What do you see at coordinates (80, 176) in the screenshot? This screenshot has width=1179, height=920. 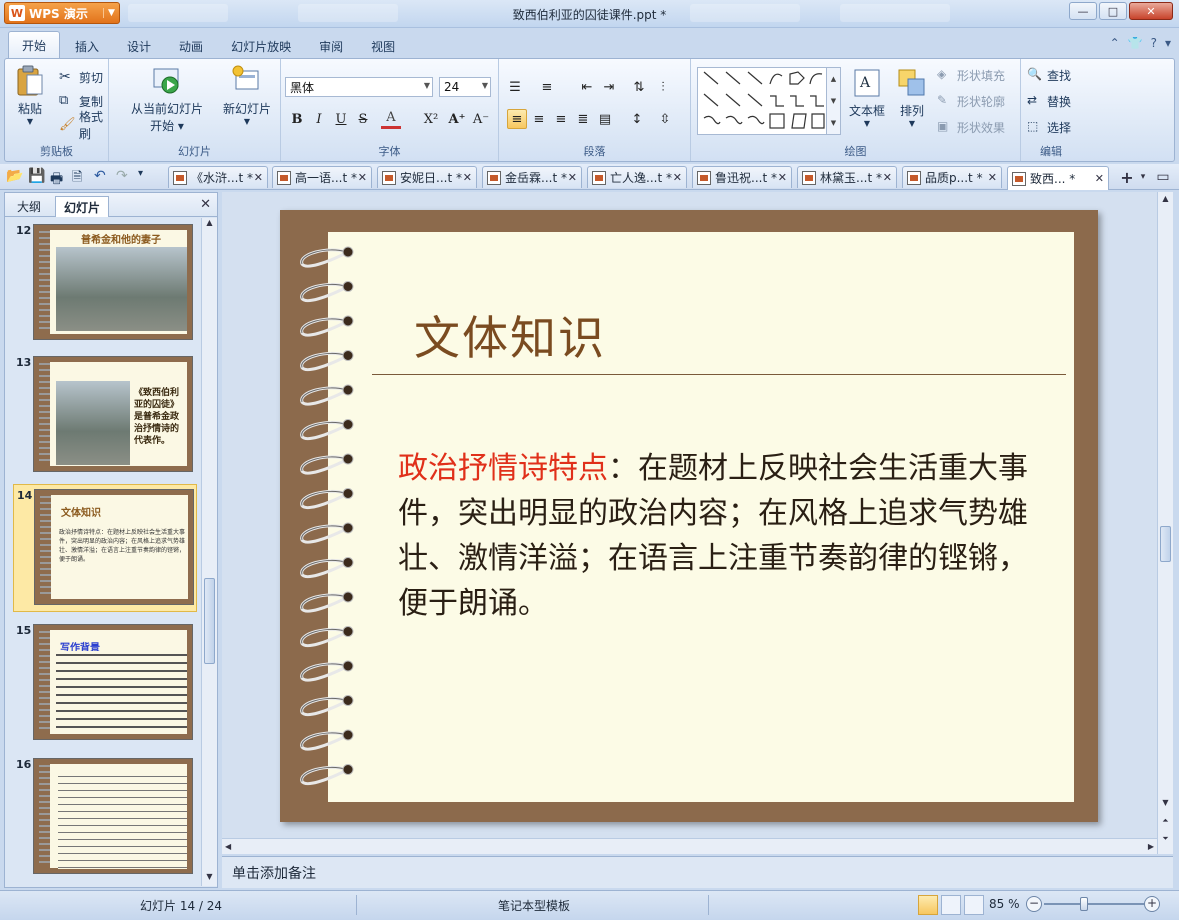 I see `print-preview-icon: 🗎` at bounding box center [80, 176].